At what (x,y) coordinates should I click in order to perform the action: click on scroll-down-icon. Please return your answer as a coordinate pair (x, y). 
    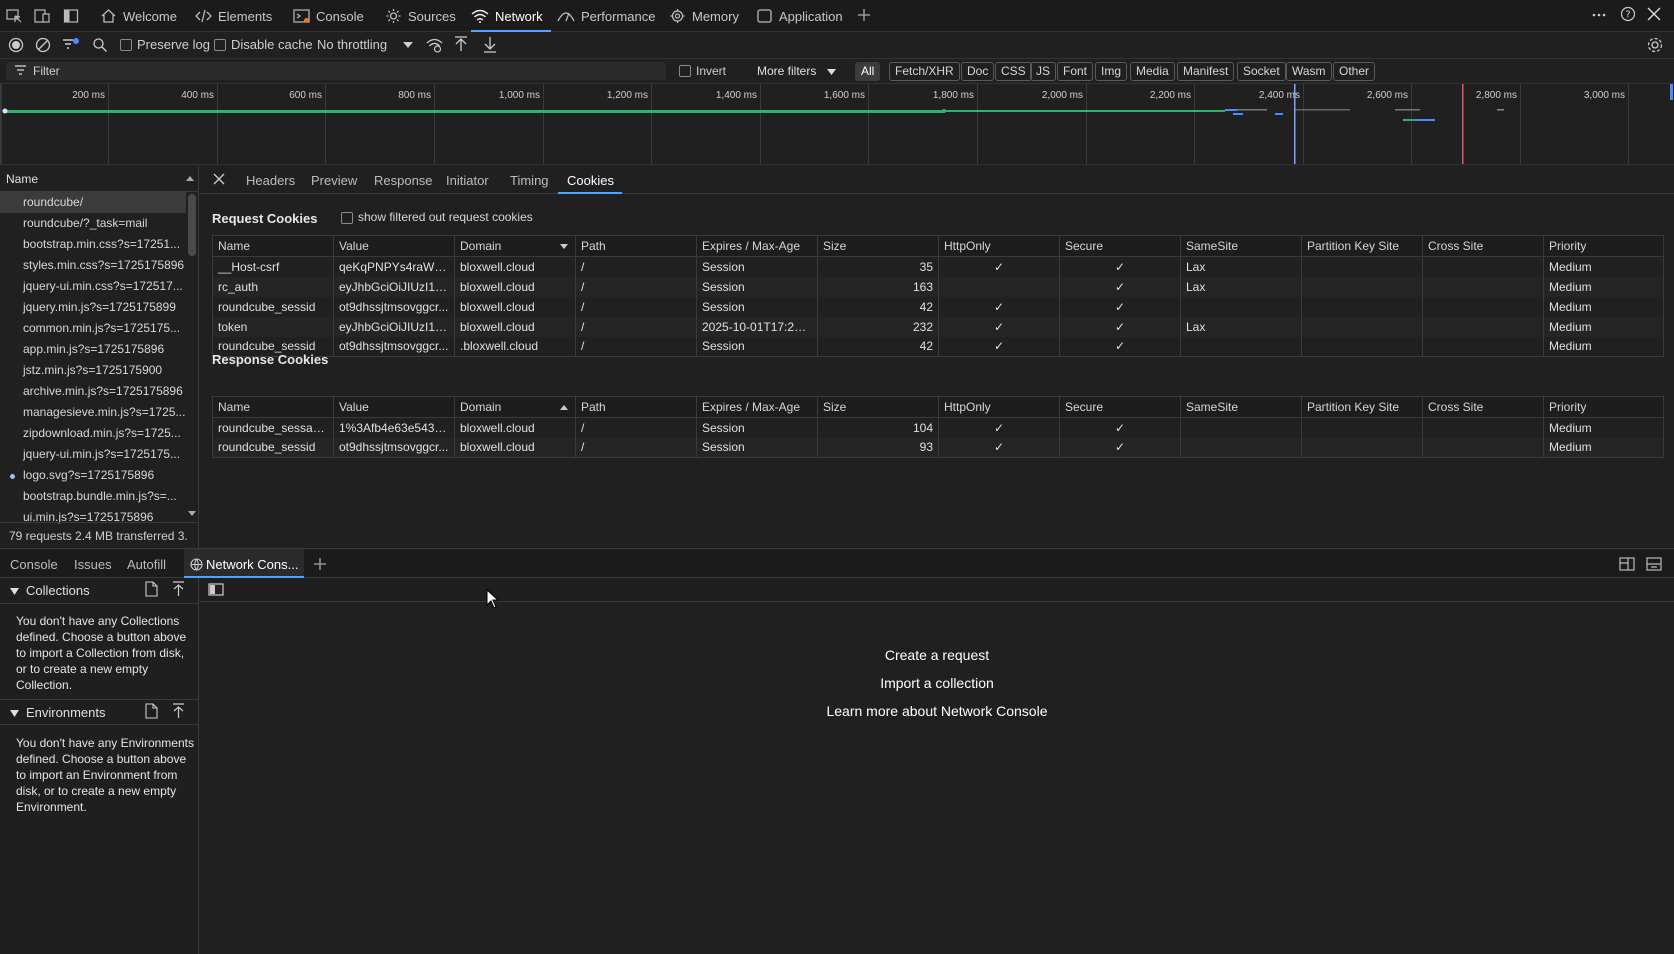
    Looking at the image, I should click on (192, 513).